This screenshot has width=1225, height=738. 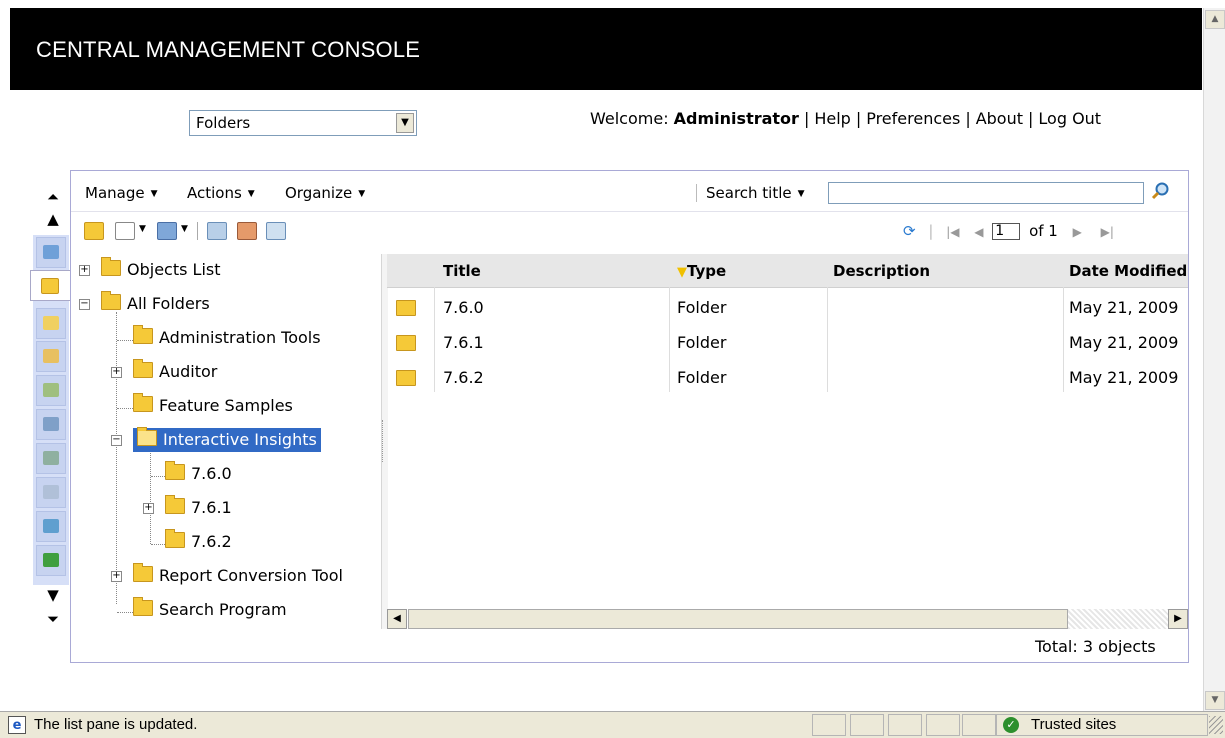 I want to click on logout-link: Log Out, so click(x=1069, y=118).